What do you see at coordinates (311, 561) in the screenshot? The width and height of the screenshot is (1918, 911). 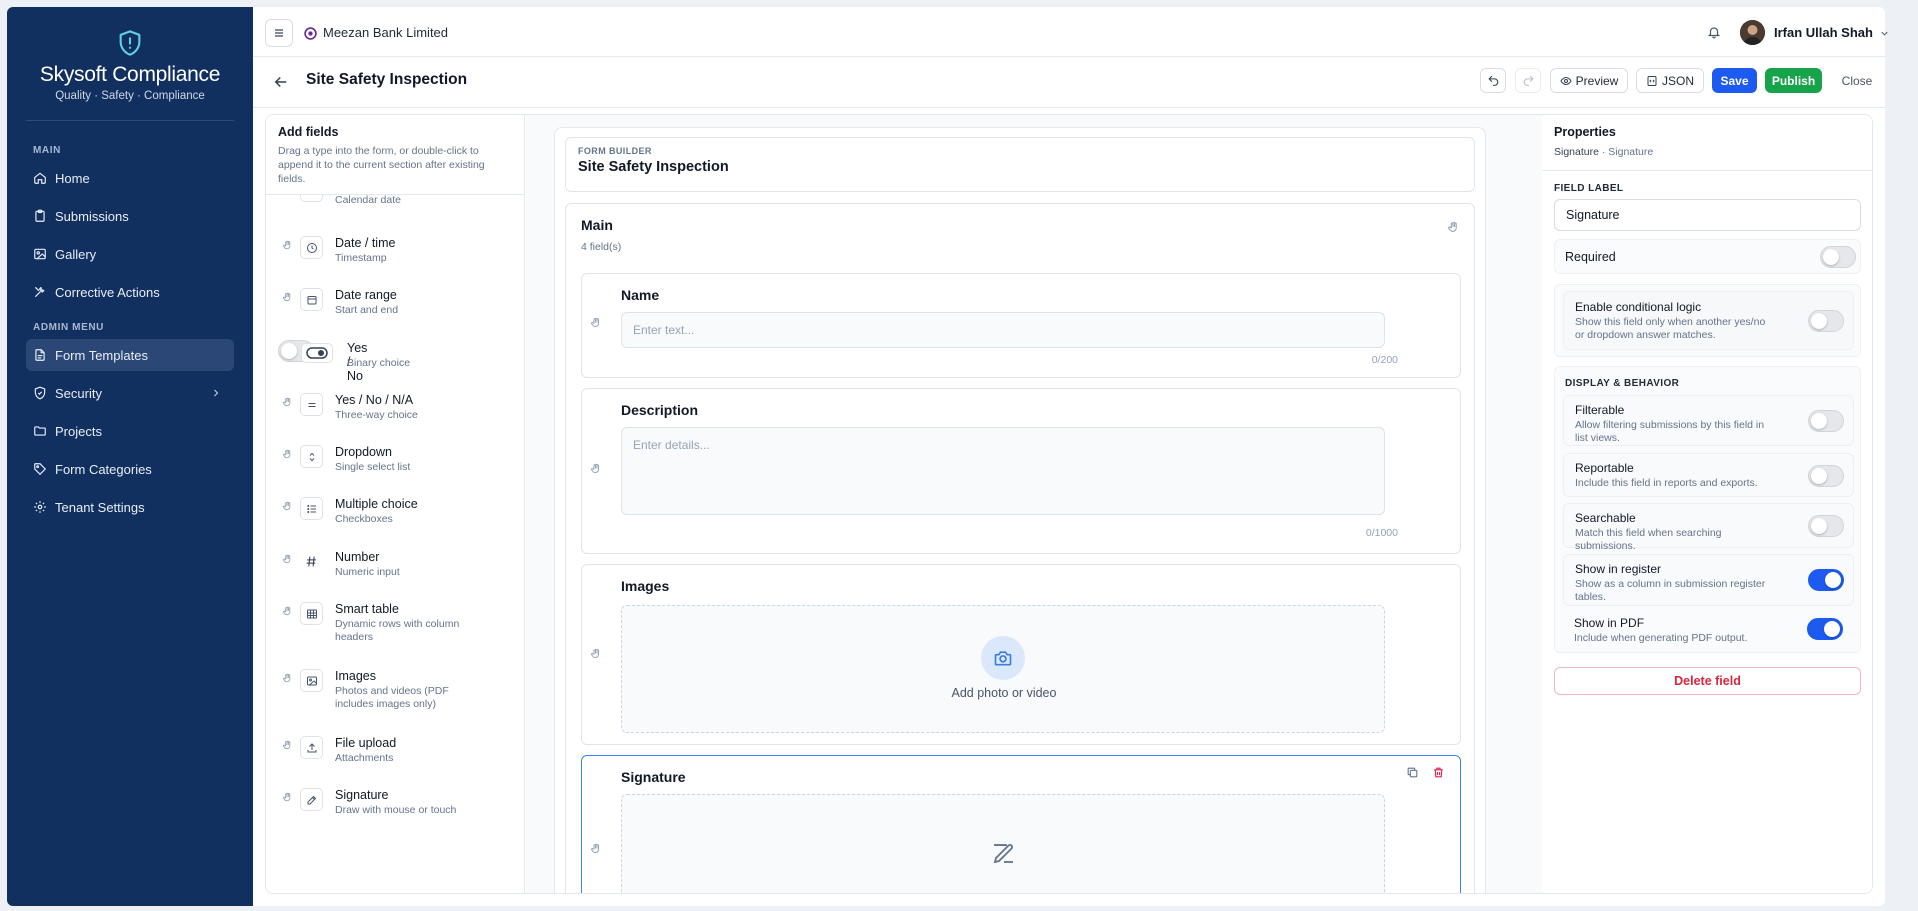 I see `hash-icon` at bounding box center [311, 561].